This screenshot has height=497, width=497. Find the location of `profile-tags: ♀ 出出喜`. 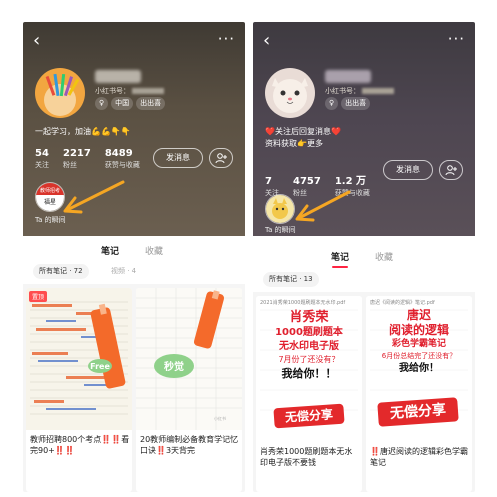

profile-tags: ♀ 出出喜 is located at coordinates (348, 103).